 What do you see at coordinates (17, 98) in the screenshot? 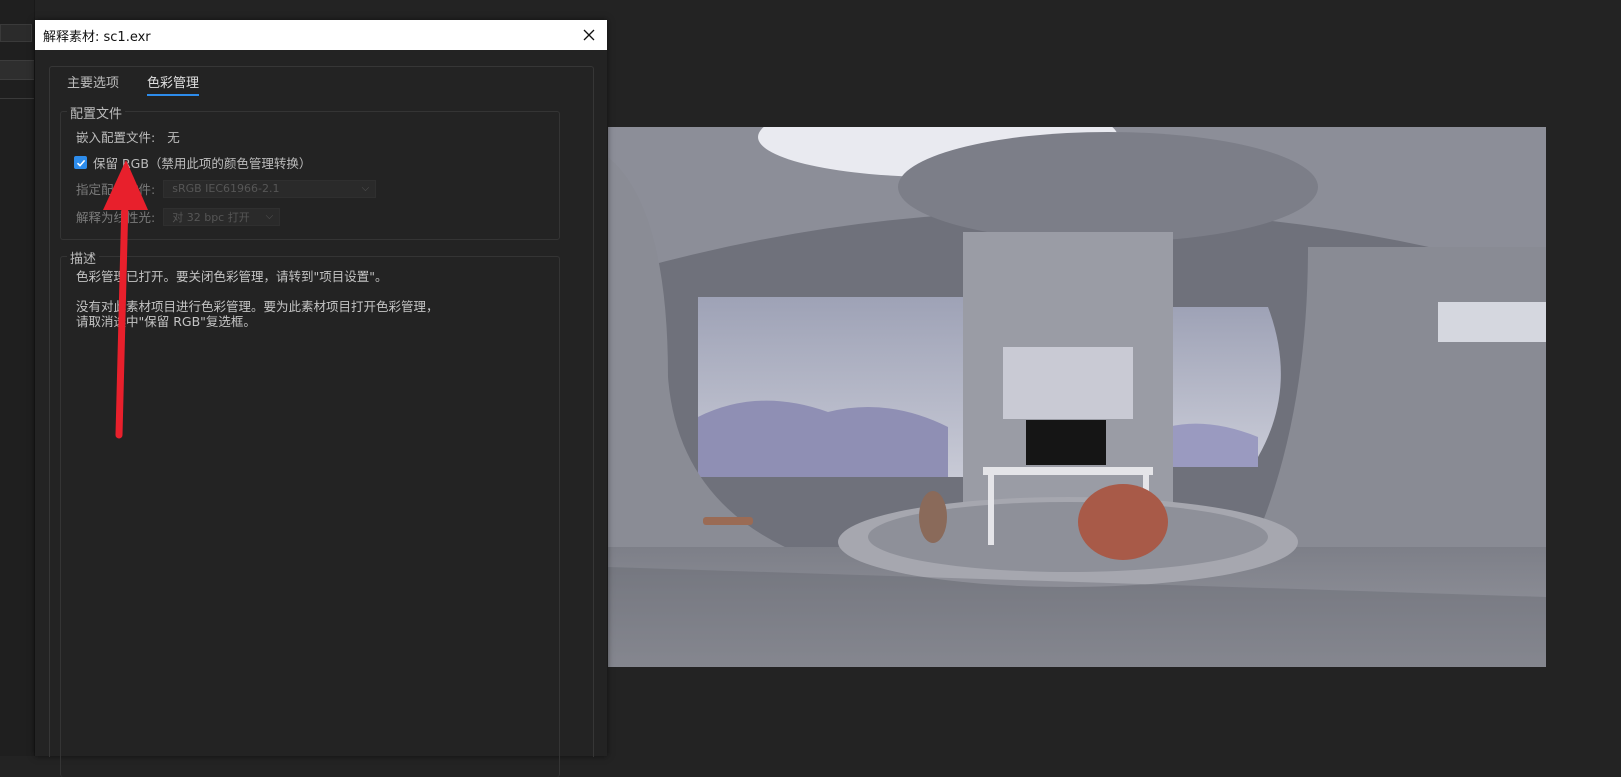
I see `panel-divider` at bounding box center [17, 98].